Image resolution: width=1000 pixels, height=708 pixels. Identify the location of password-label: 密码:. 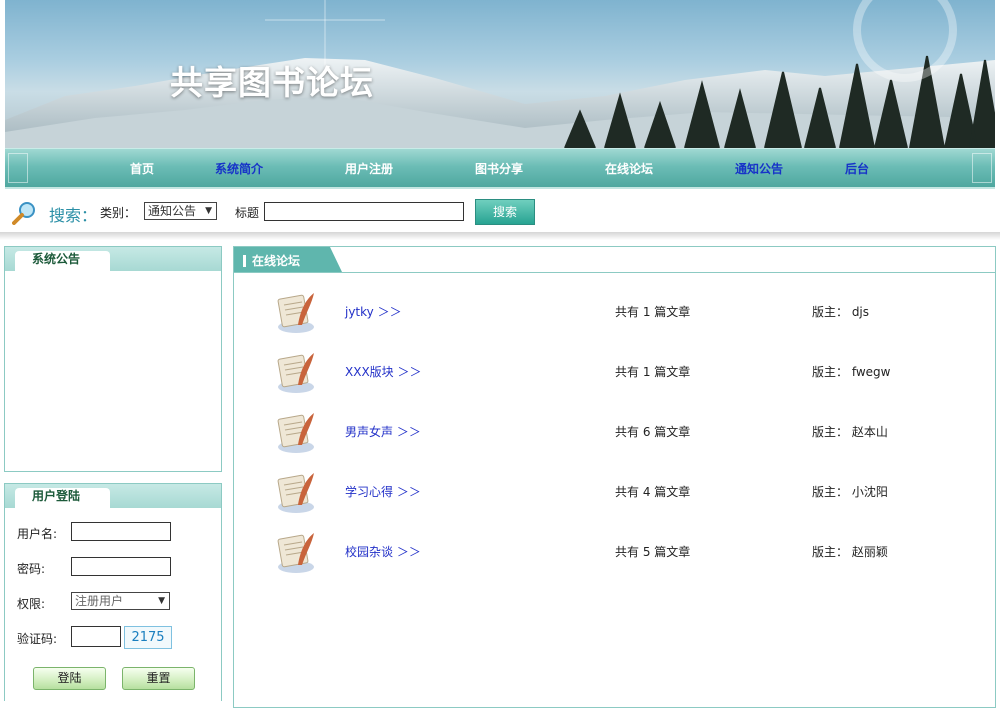
(31, 569).